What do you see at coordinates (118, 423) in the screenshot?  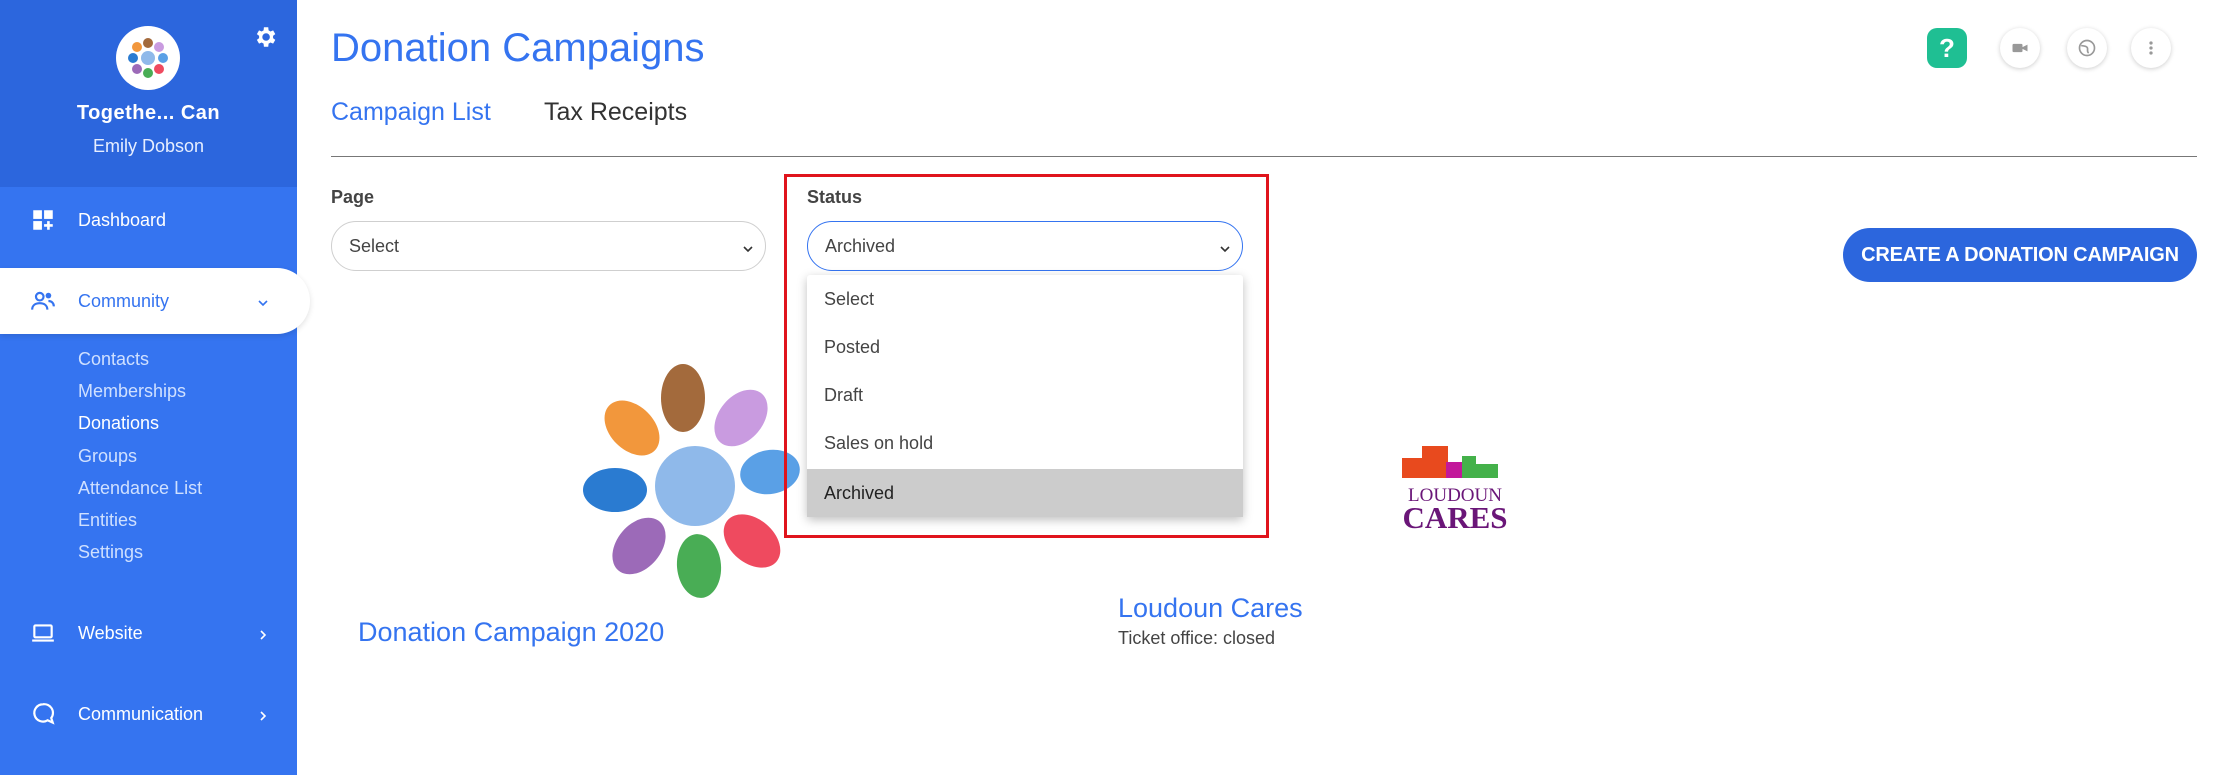 I see `sidebar-item-donations: Donations` at bounding box center [118, 423].